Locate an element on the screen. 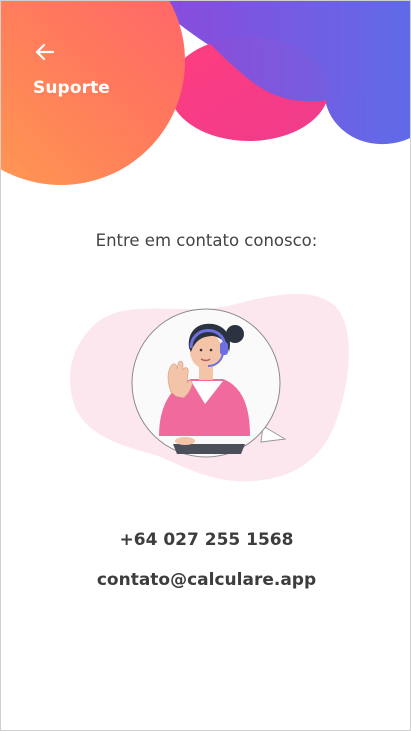  back-button is located at coordinates (45, 52).